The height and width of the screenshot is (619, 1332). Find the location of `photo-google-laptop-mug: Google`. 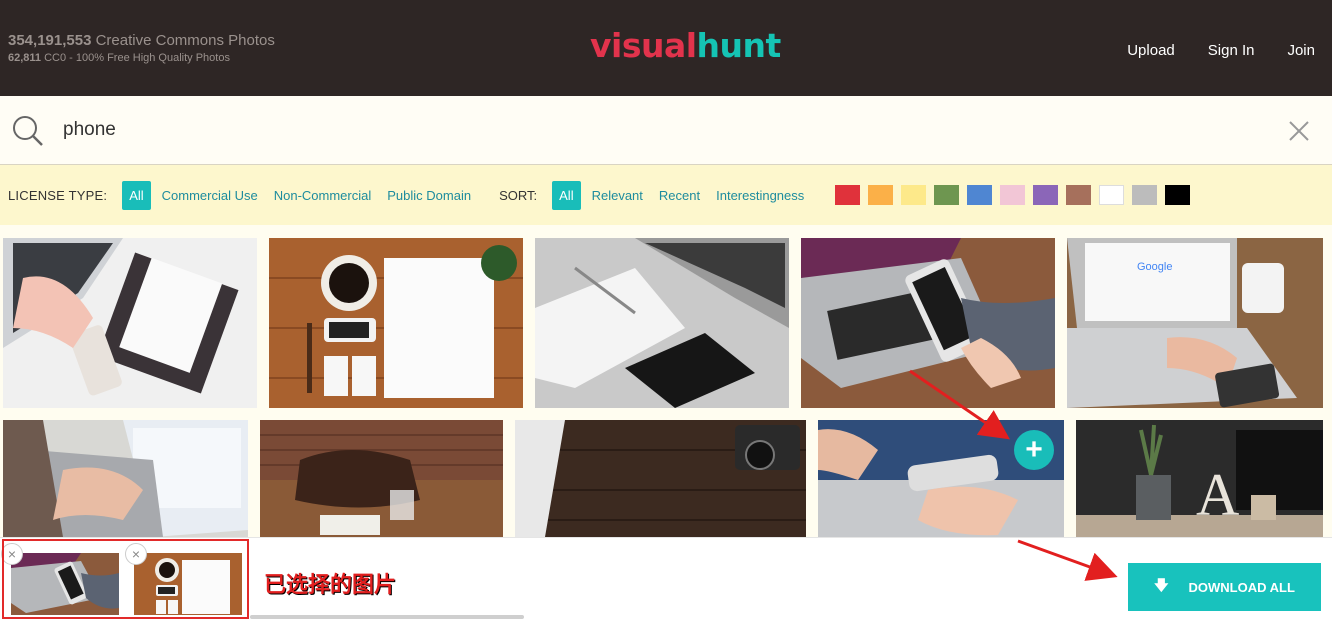

photo-google-laptop-mug: Google is located at coordinates (1195, 323).